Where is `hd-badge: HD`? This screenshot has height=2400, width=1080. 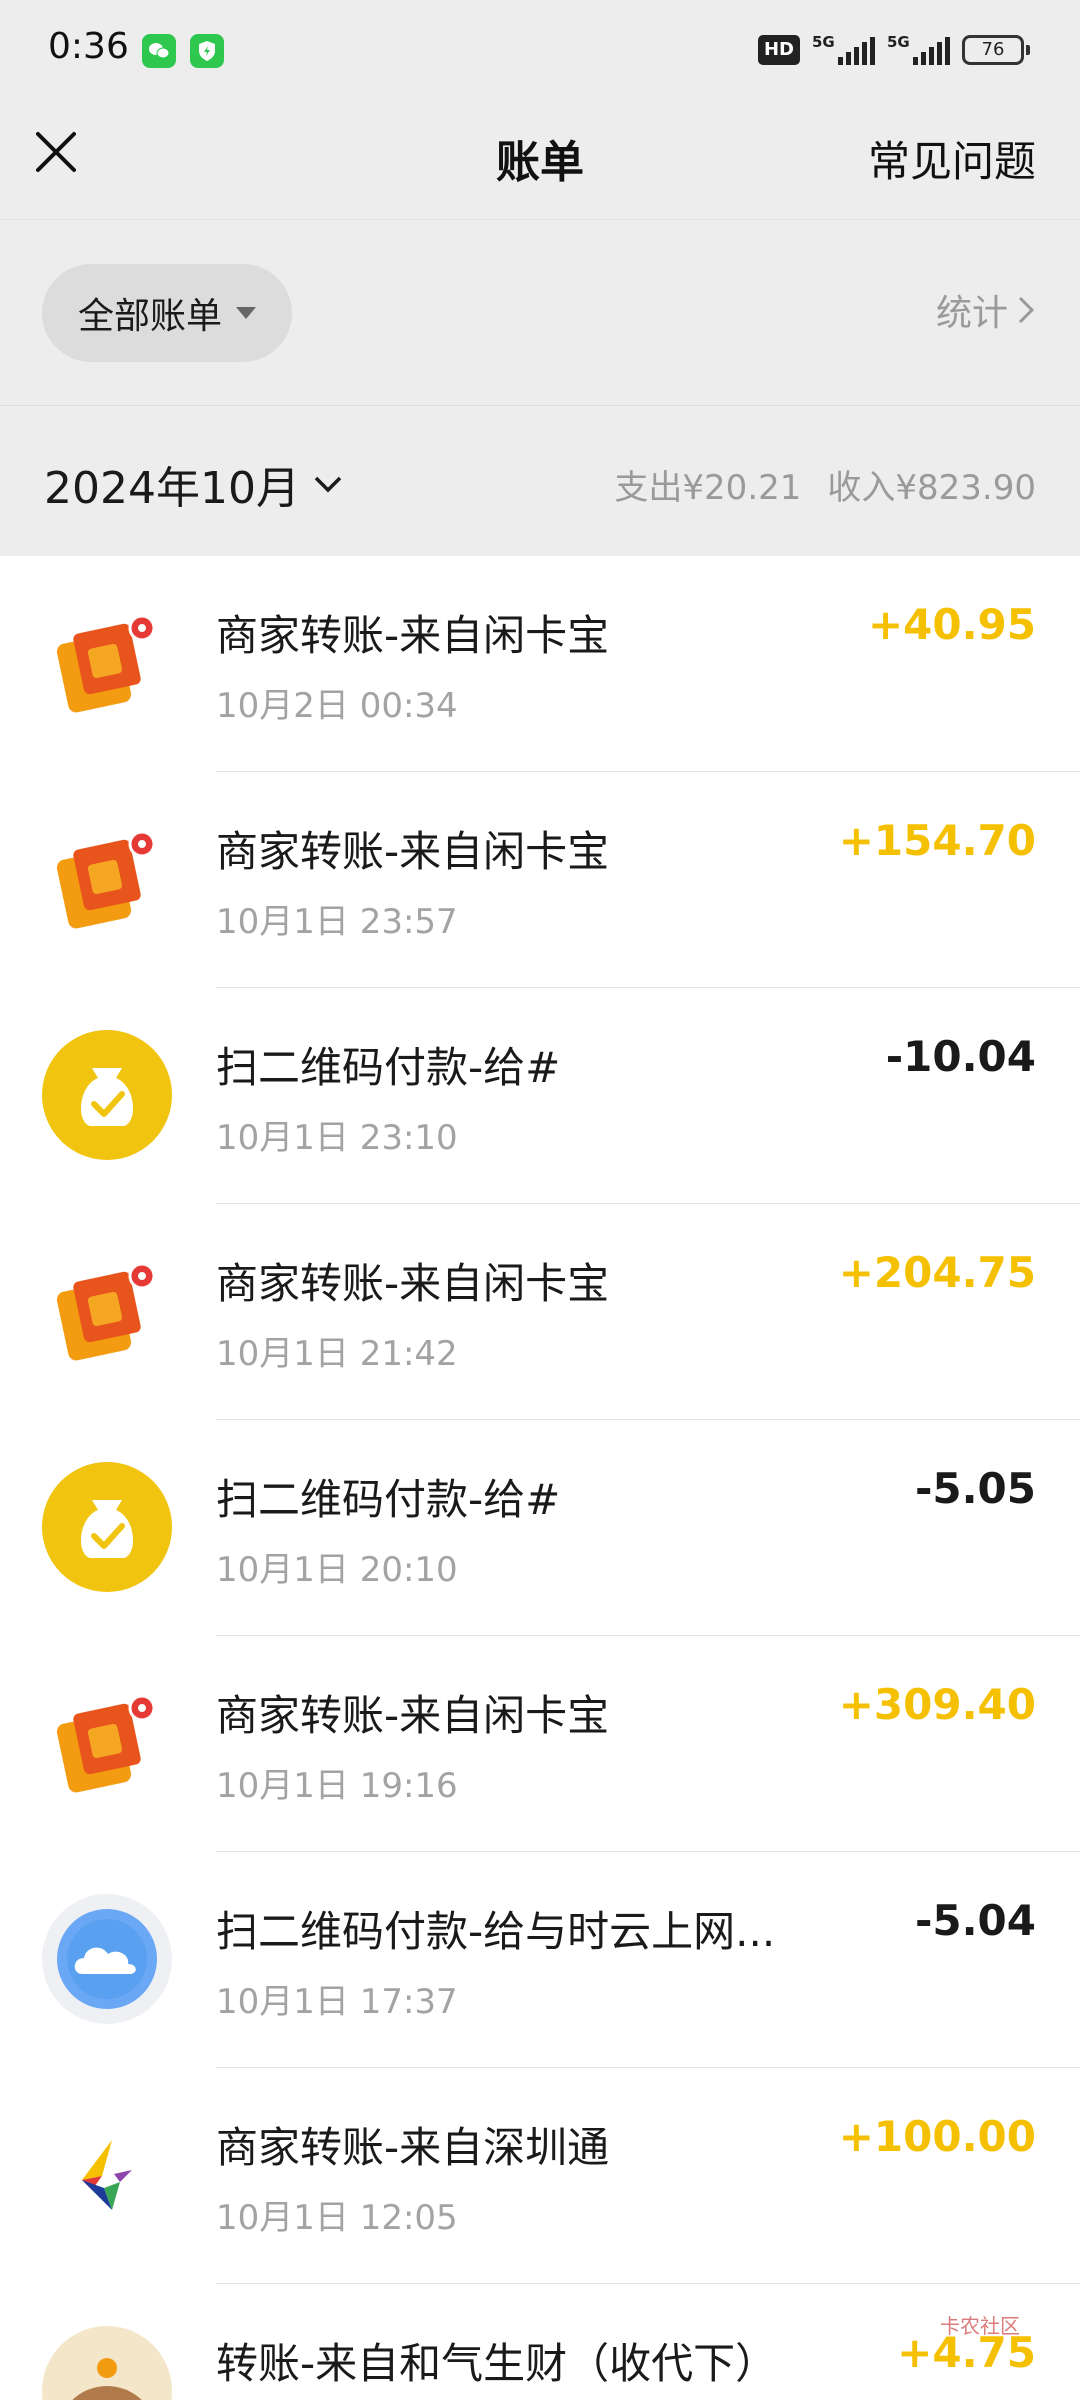
hd-badge: HD is located at coordinates (778, 50).